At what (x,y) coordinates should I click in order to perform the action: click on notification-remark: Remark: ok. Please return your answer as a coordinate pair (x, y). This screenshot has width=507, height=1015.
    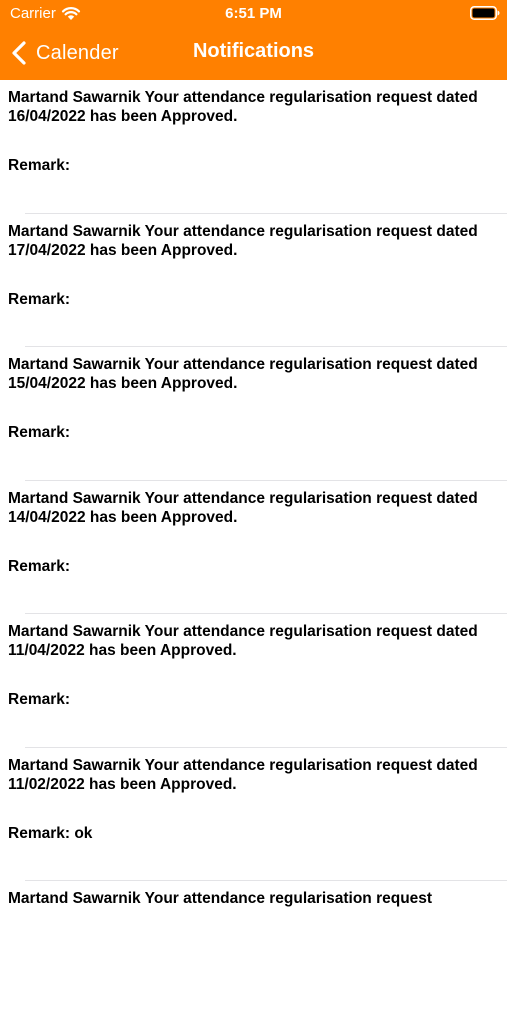
    Looking at the image, I should click on (50, 833).